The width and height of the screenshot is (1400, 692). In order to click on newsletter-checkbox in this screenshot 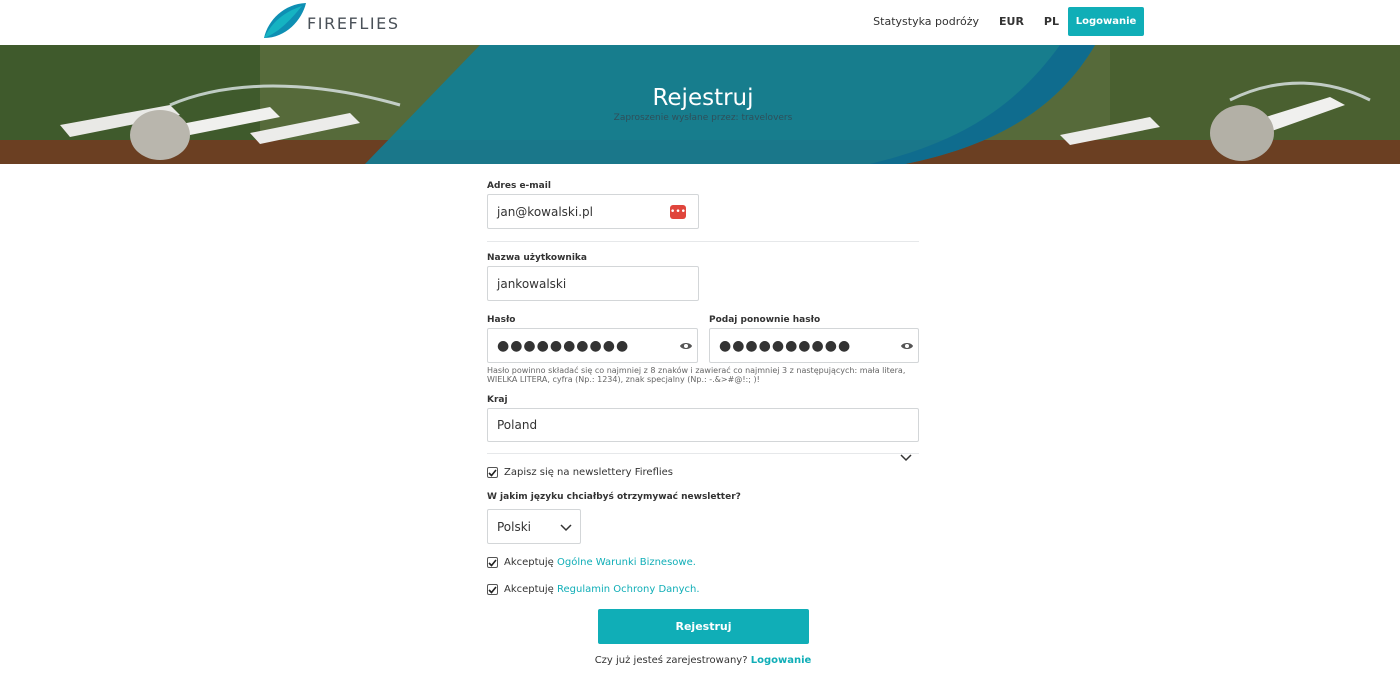, I will do `click(492, 472)`.